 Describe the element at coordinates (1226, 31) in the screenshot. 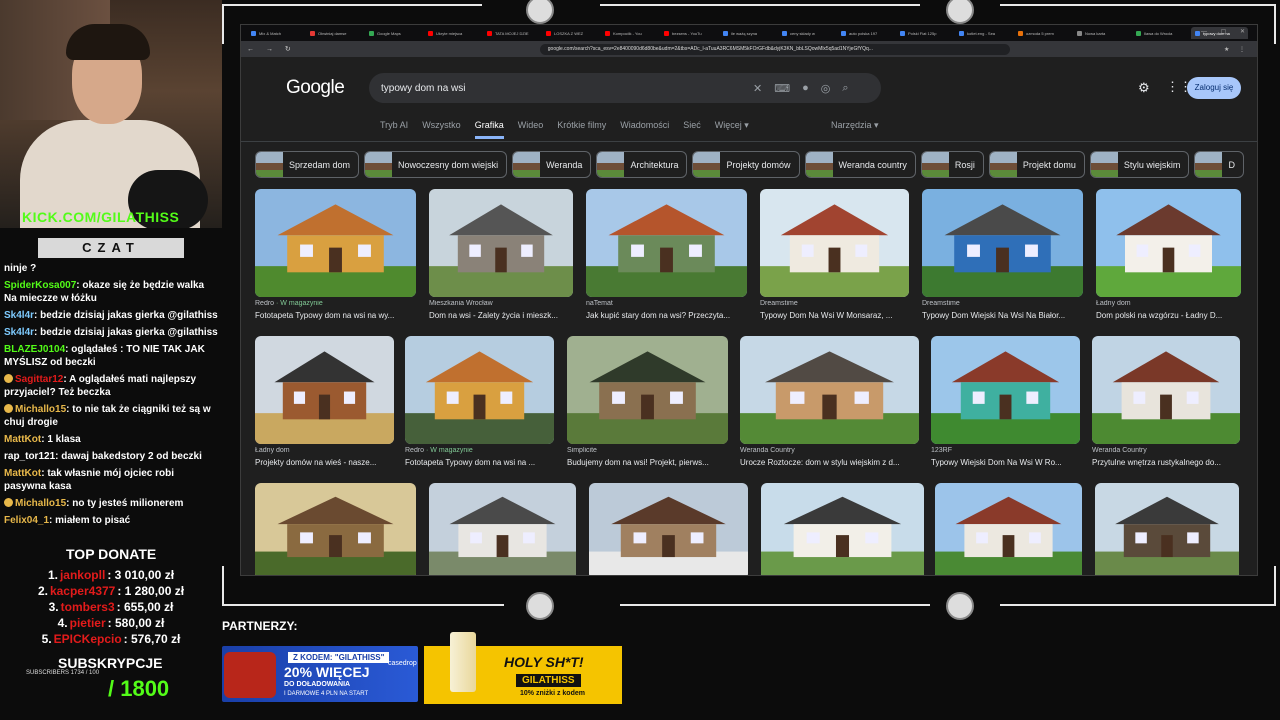

I see `window-controls: — ▢ ✕` at that location.